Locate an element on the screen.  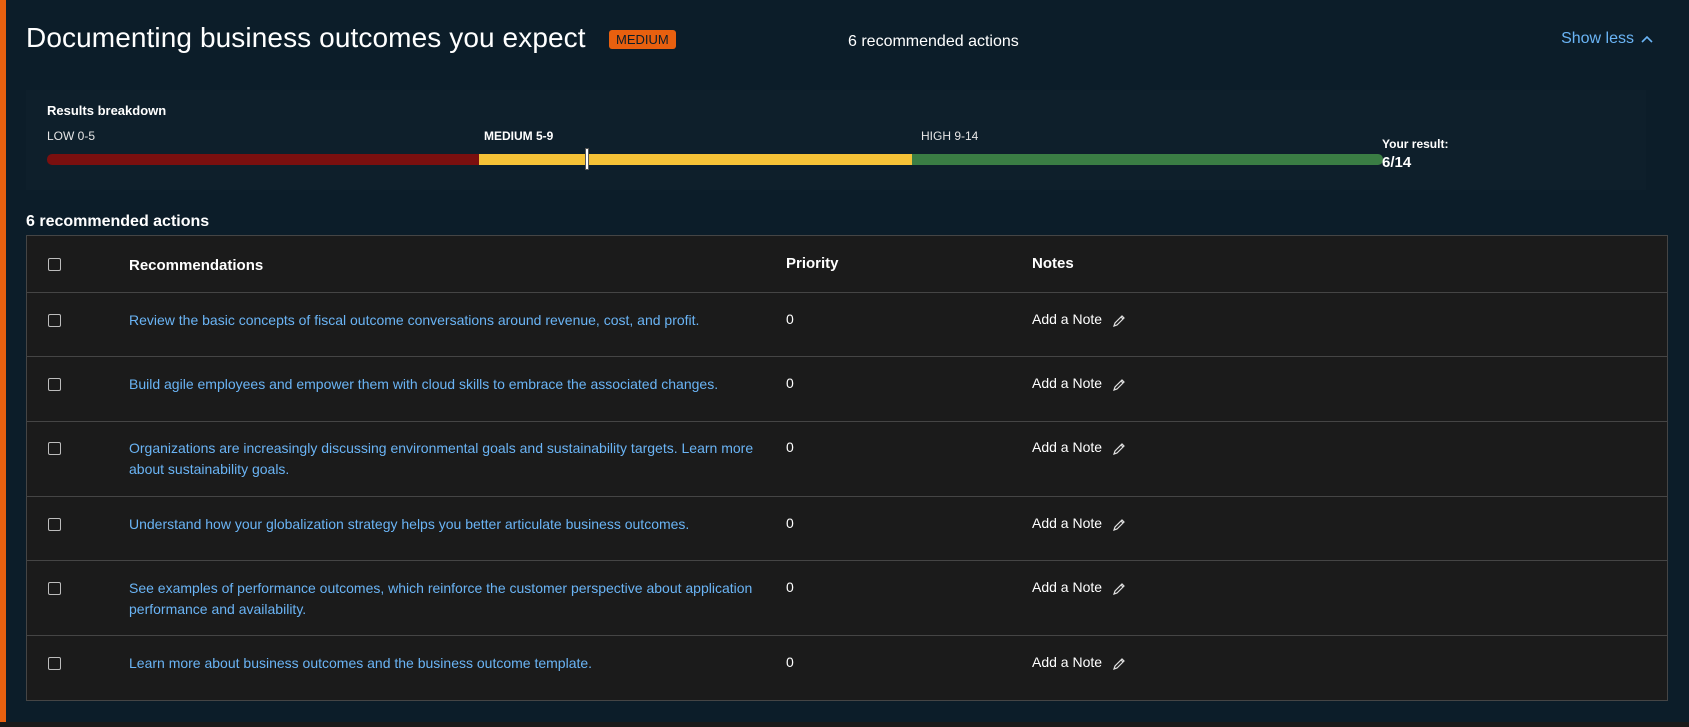
column-header-notes: Notes is located at coordinates (1053, 263).